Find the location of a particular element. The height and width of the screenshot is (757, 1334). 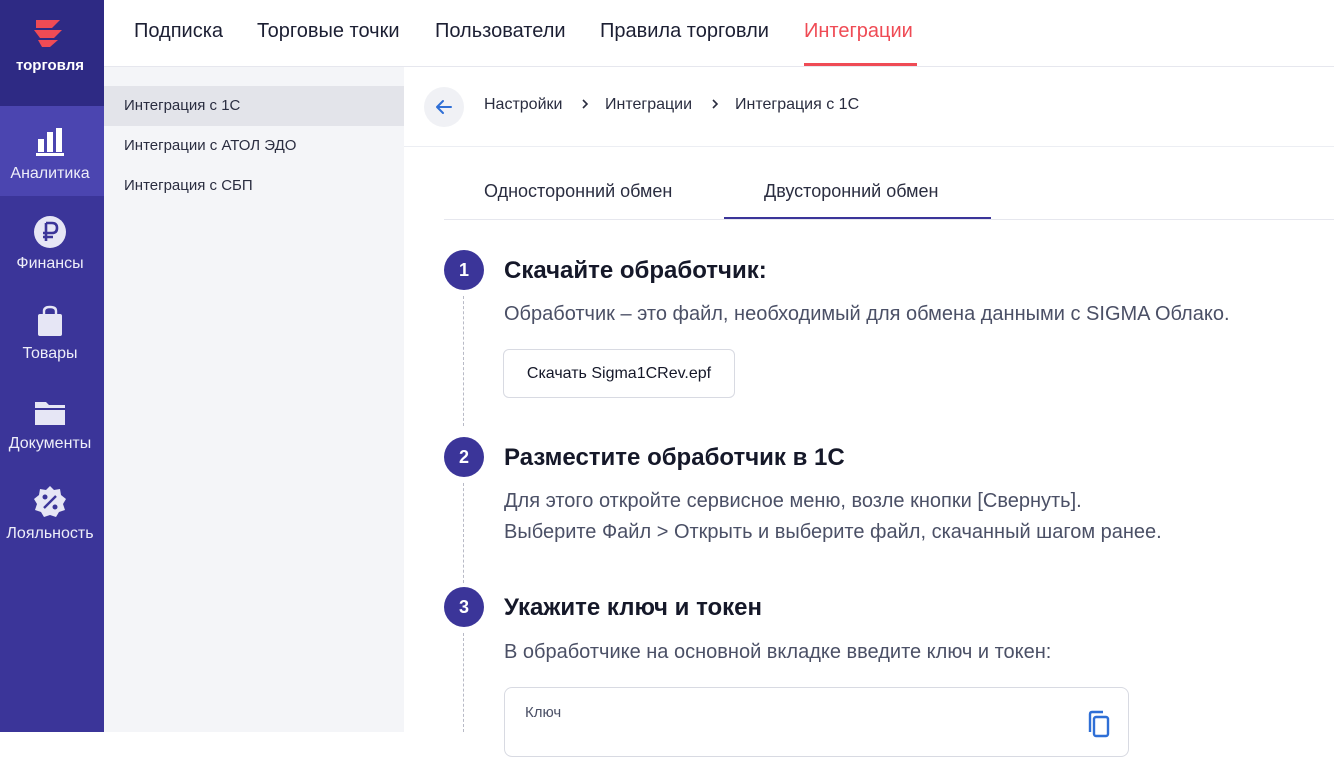

rail-item-documents: Документы is located at coordinates (52, 421).